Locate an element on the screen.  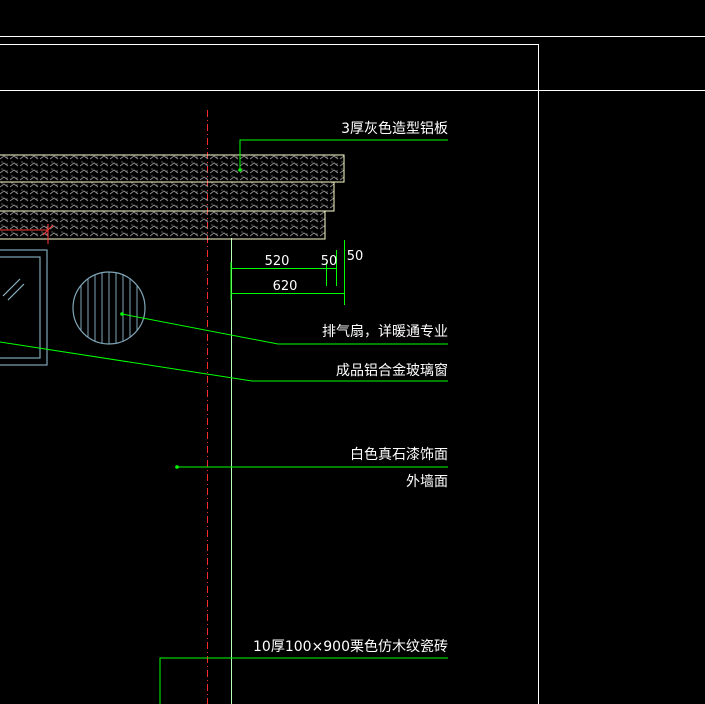
label-window: 成品铝合金玻璃窗 is located at coordinates (392, 370).